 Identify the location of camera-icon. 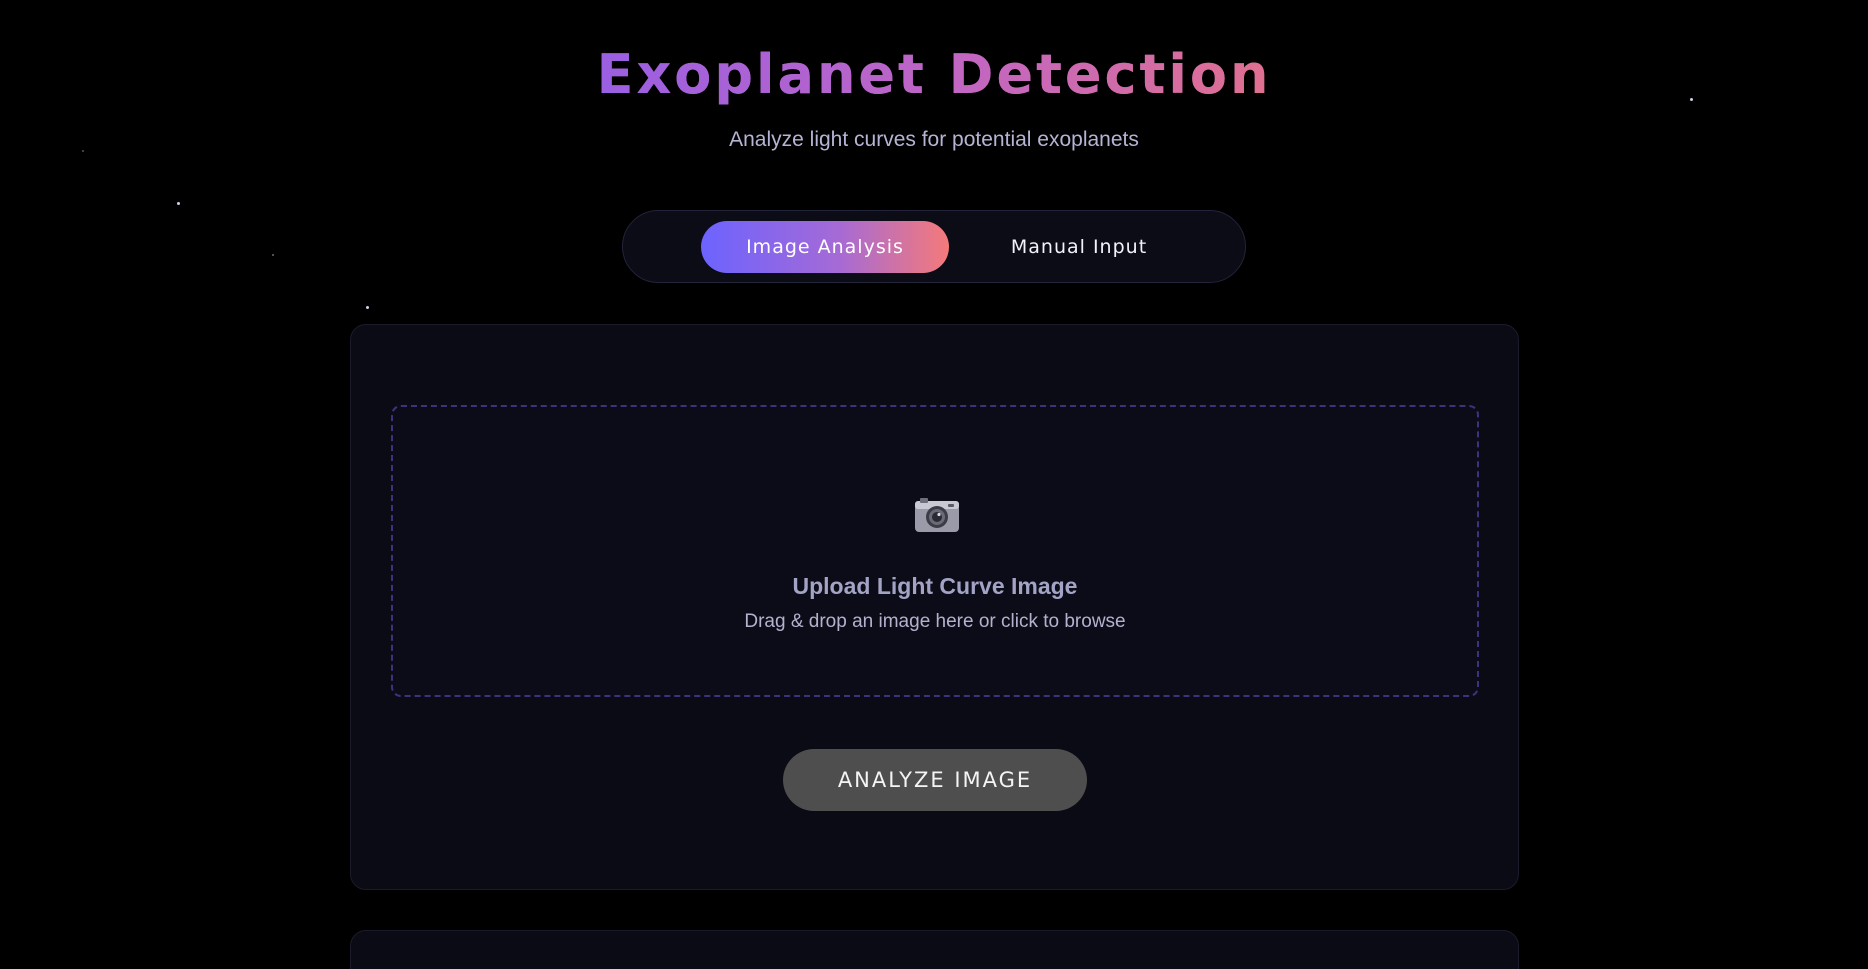
(937, 515).